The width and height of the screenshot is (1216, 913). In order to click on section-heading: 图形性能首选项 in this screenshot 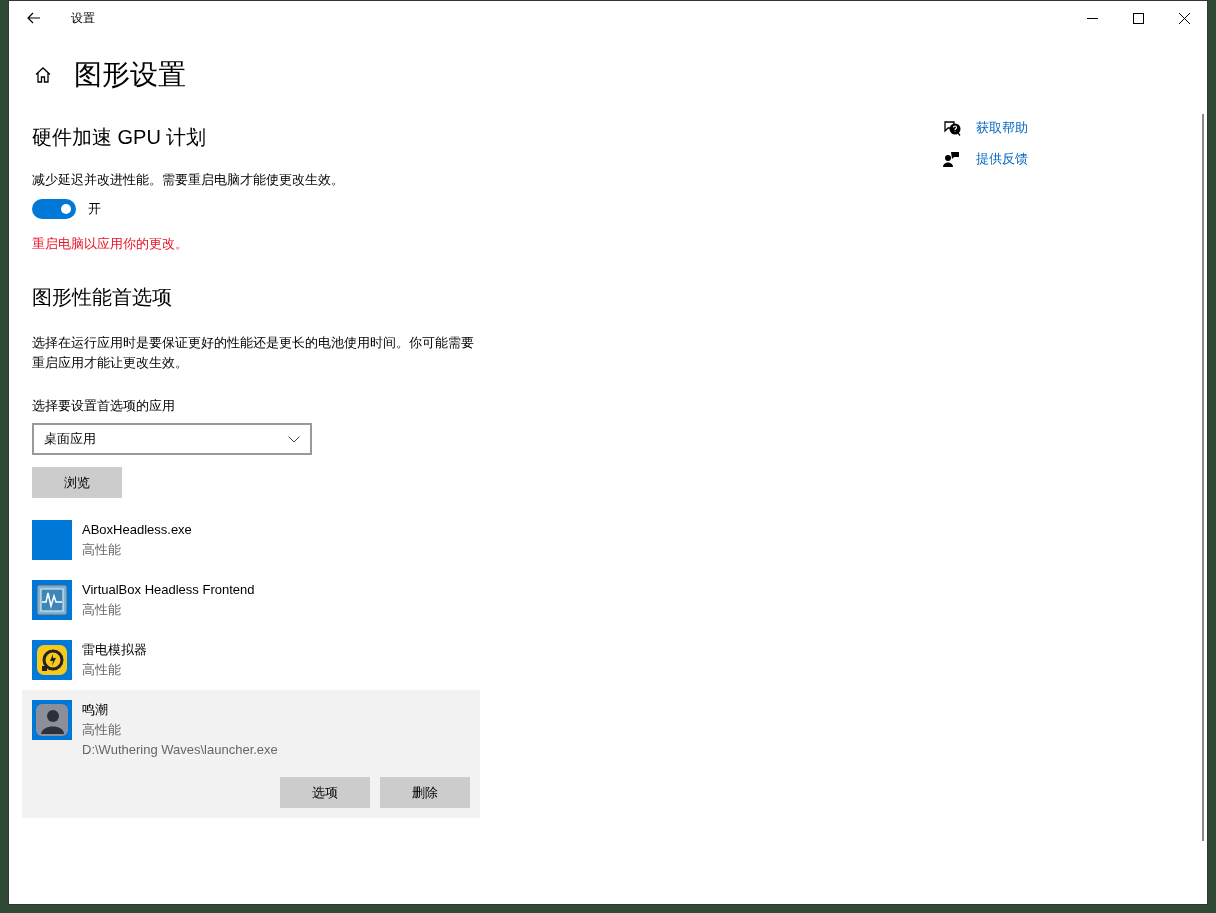, I will do `click(102, 297)`.